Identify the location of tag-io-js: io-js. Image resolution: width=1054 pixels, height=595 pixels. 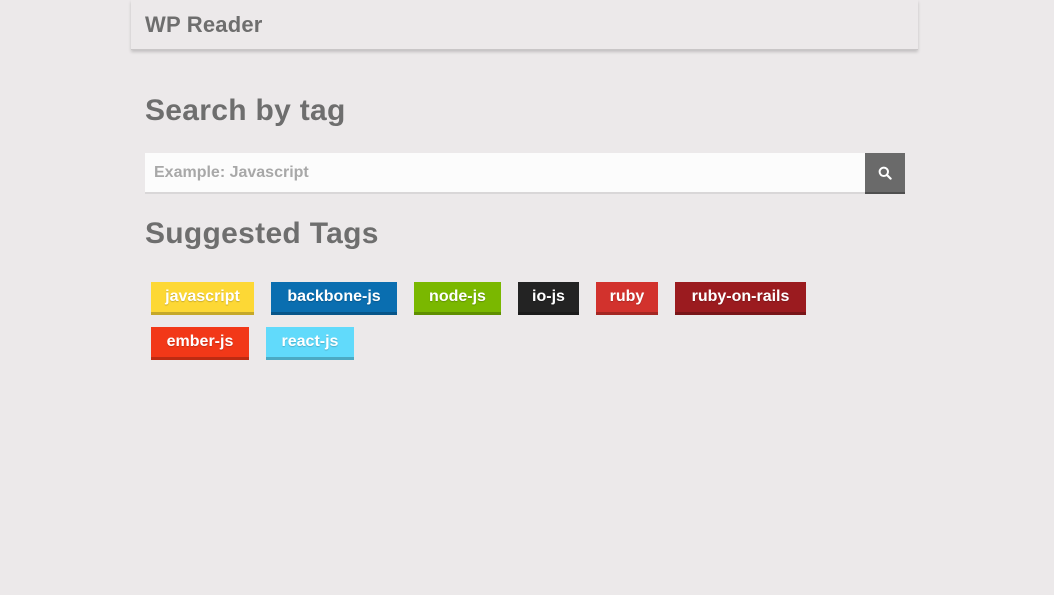
(548, 298).